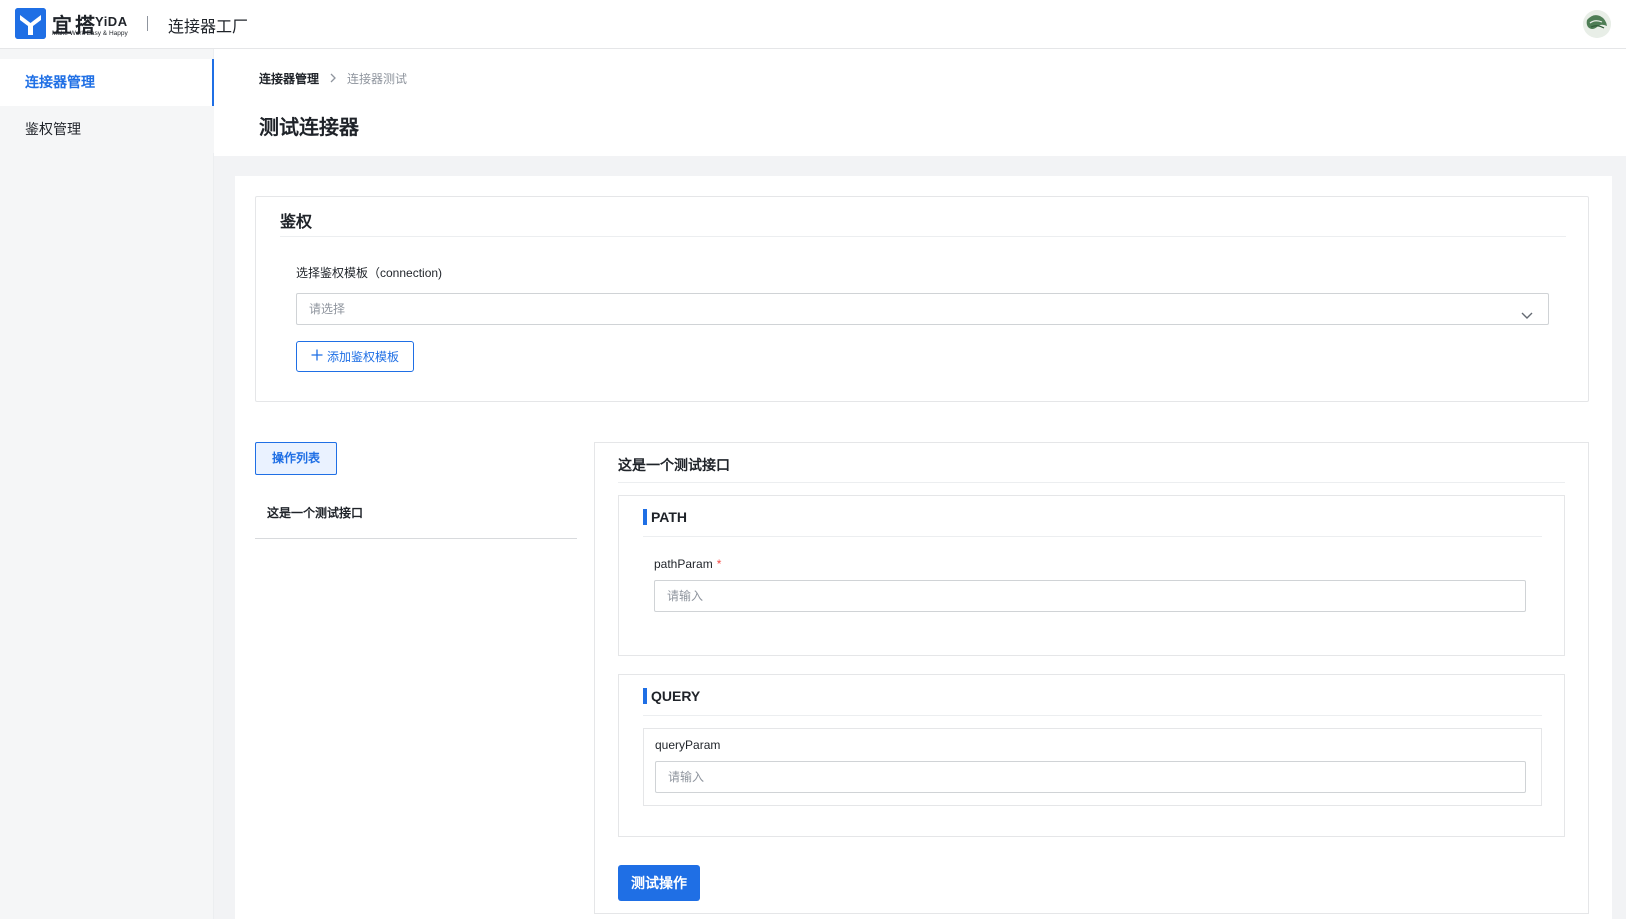  Describe the element at coordinates (1090, 596) in the screenshot. I see `path-param-input` at that location.